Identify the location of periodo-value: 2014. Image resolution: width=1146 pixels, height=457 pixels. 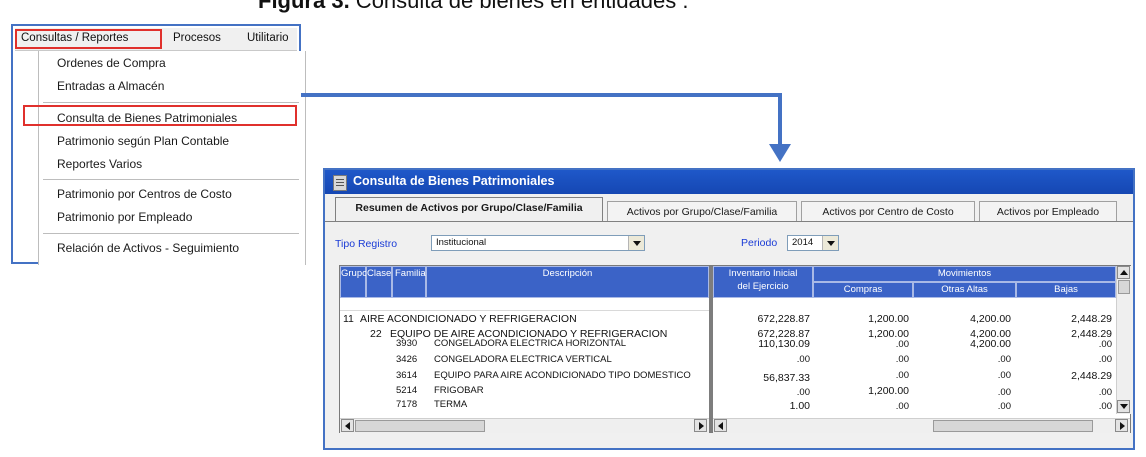
(803, 242).